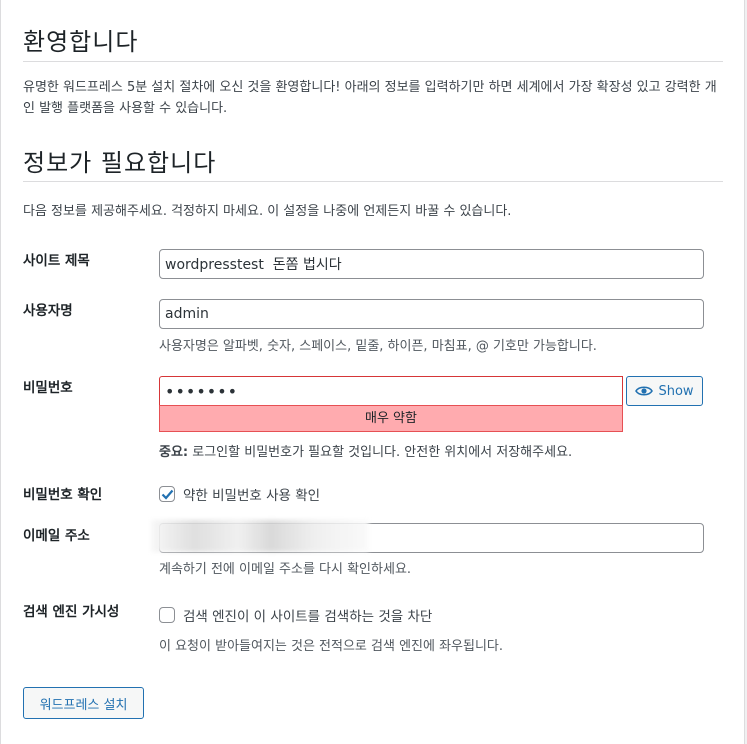 The height and width of the screenshot is (744, 747). Describe the element at coordinates (431, 264) in the screenshot. I see `site-title-input` at that location.